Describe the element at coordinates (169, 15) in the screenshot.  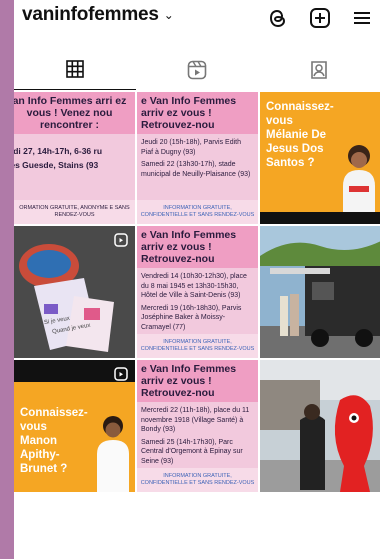
I see `chevron-down-icon: ⌄` at that location.